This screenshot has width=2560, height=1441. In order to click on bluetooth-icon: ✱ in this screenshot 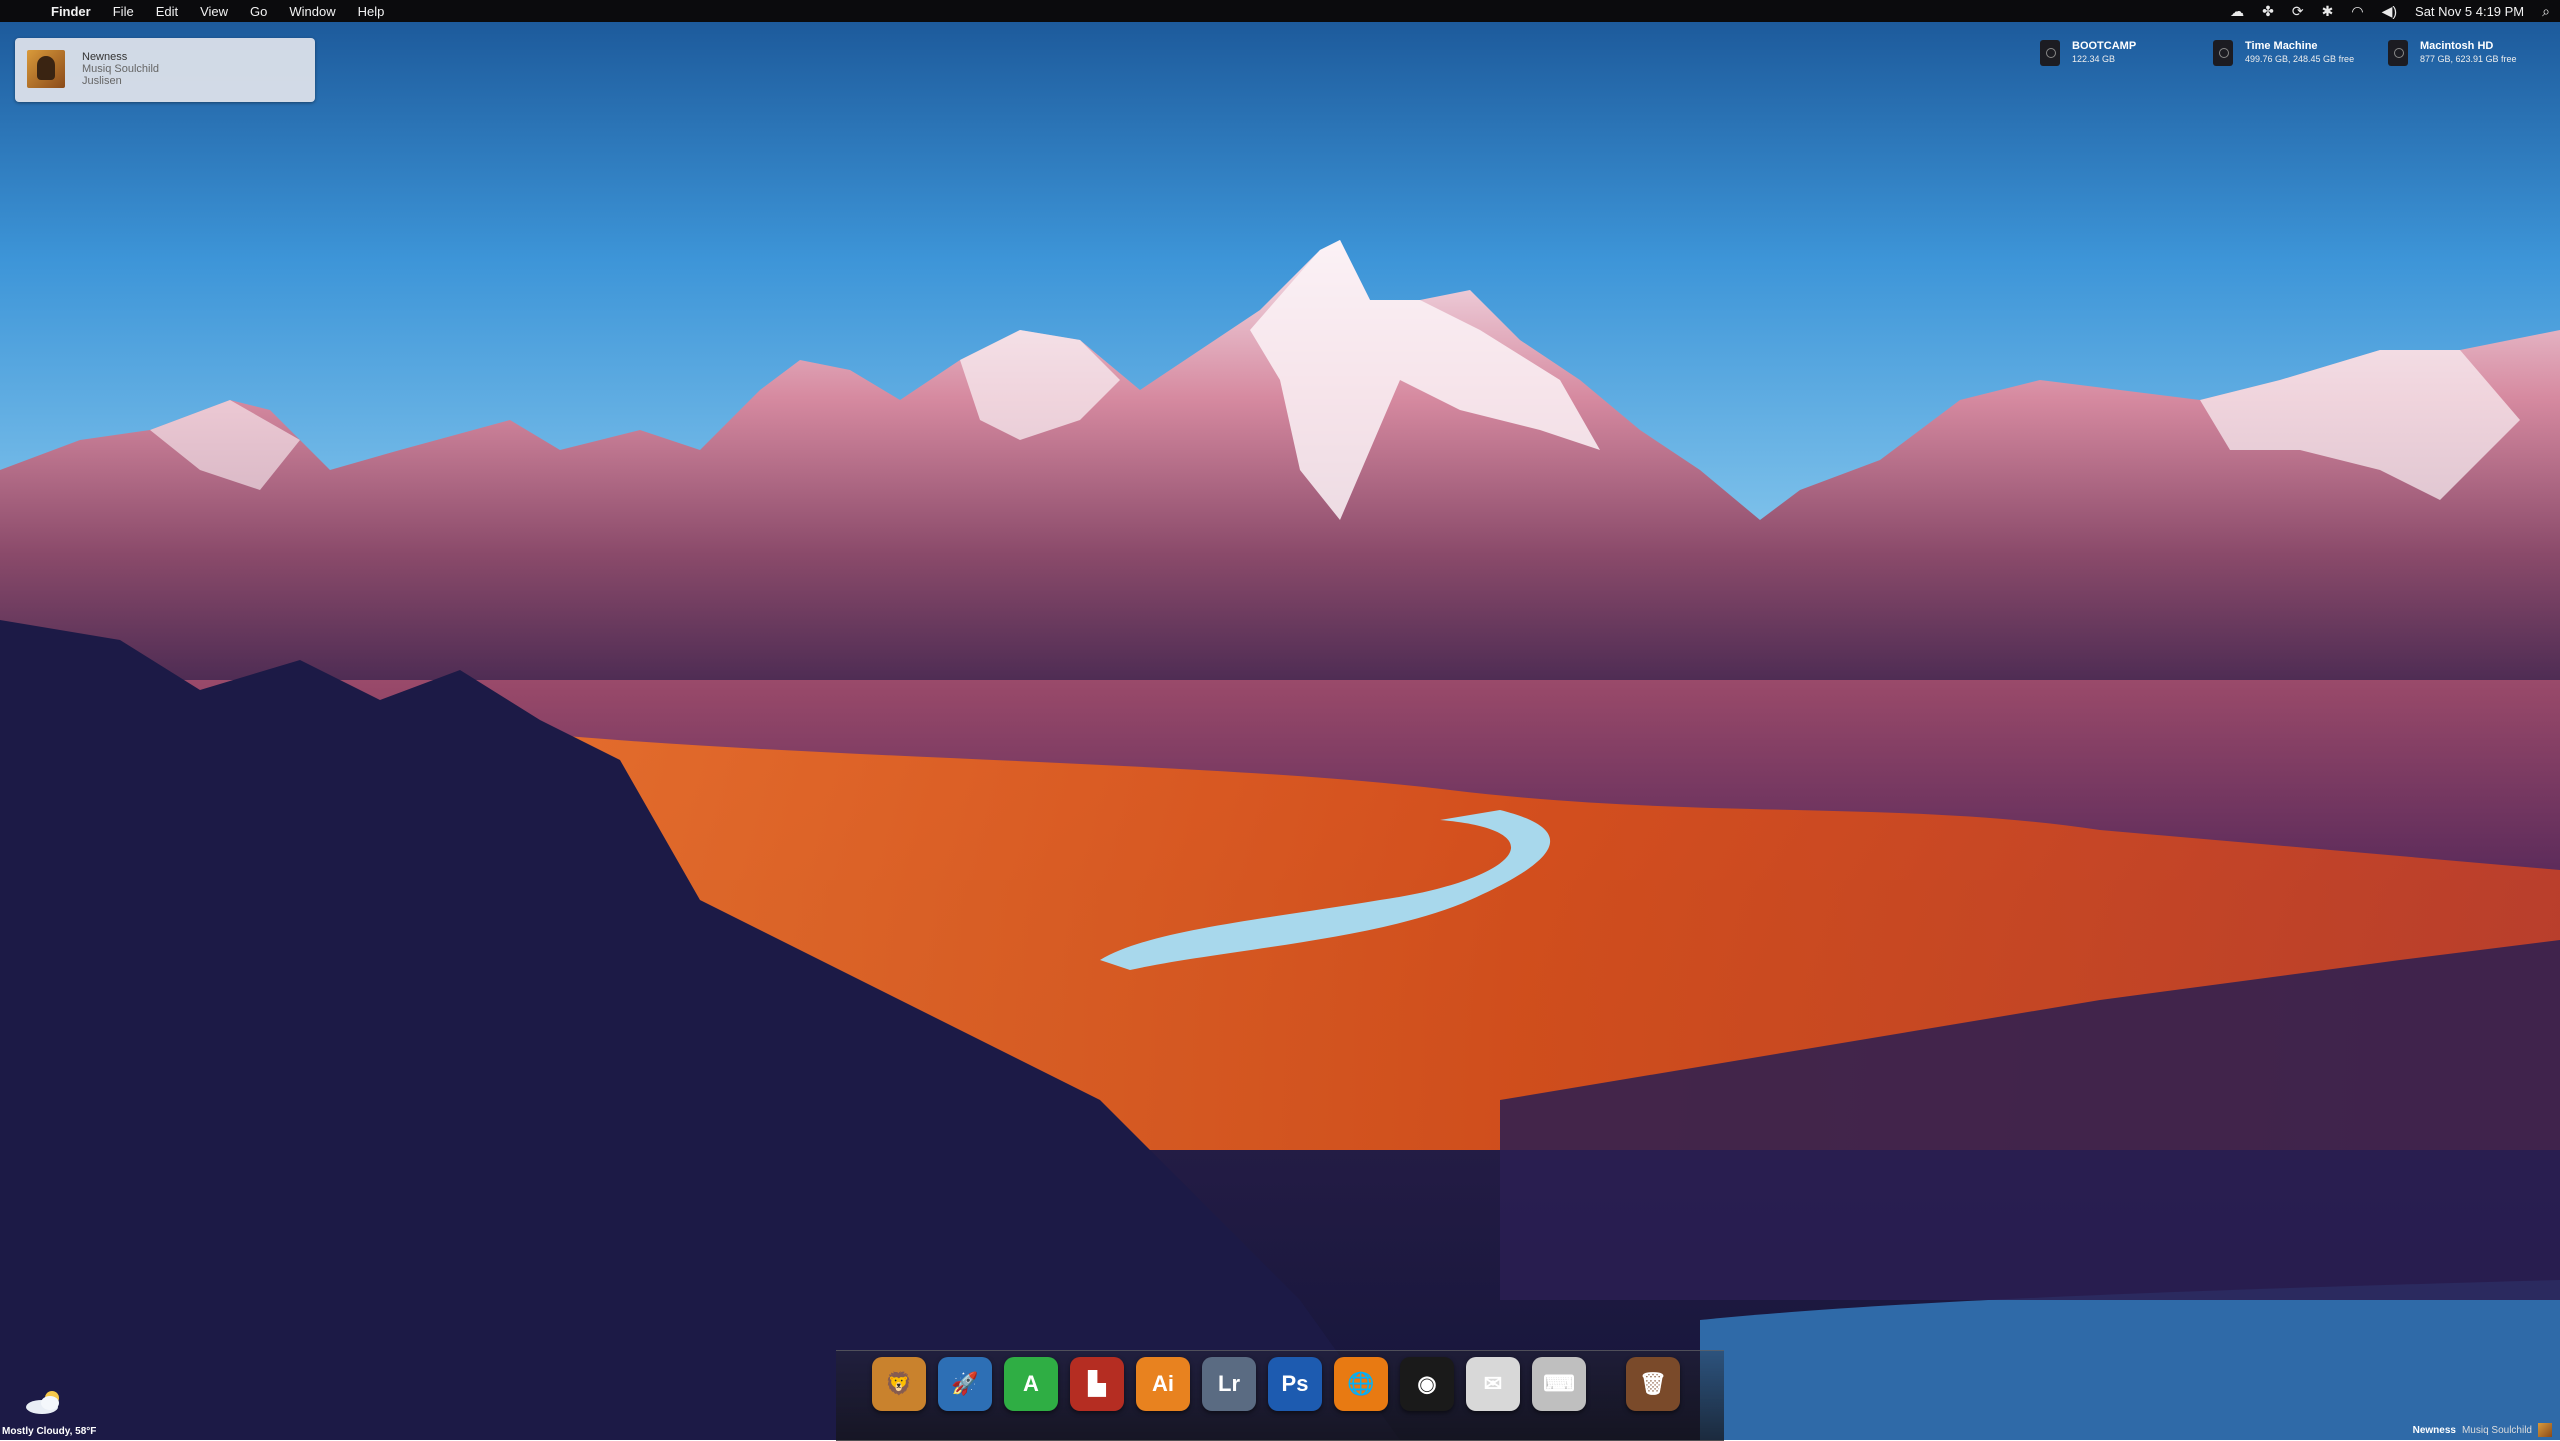, I will do `click(2328, 11)`.